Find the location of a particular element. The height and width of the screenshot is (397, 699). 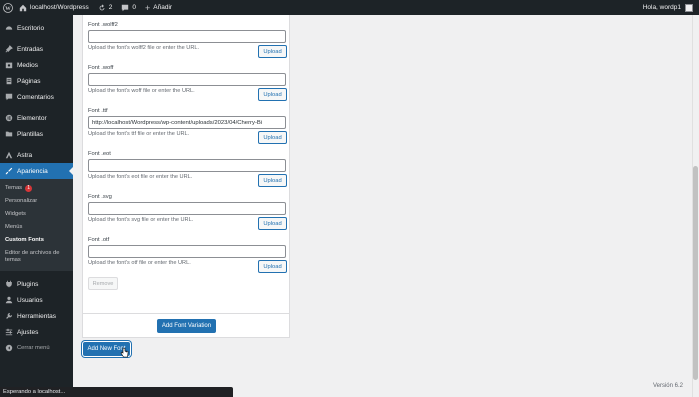

sidebar-item-escritorio: Escritorio is located at coordinates (36, 28).